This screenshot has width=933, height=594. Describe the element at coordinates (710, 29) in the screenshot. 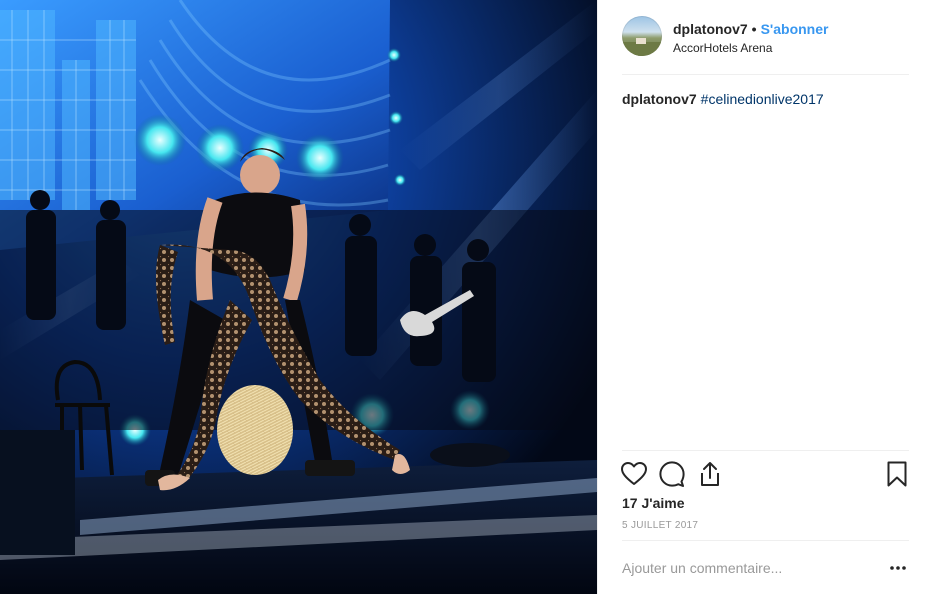

I see `header-username: dplatonov7` at that location.